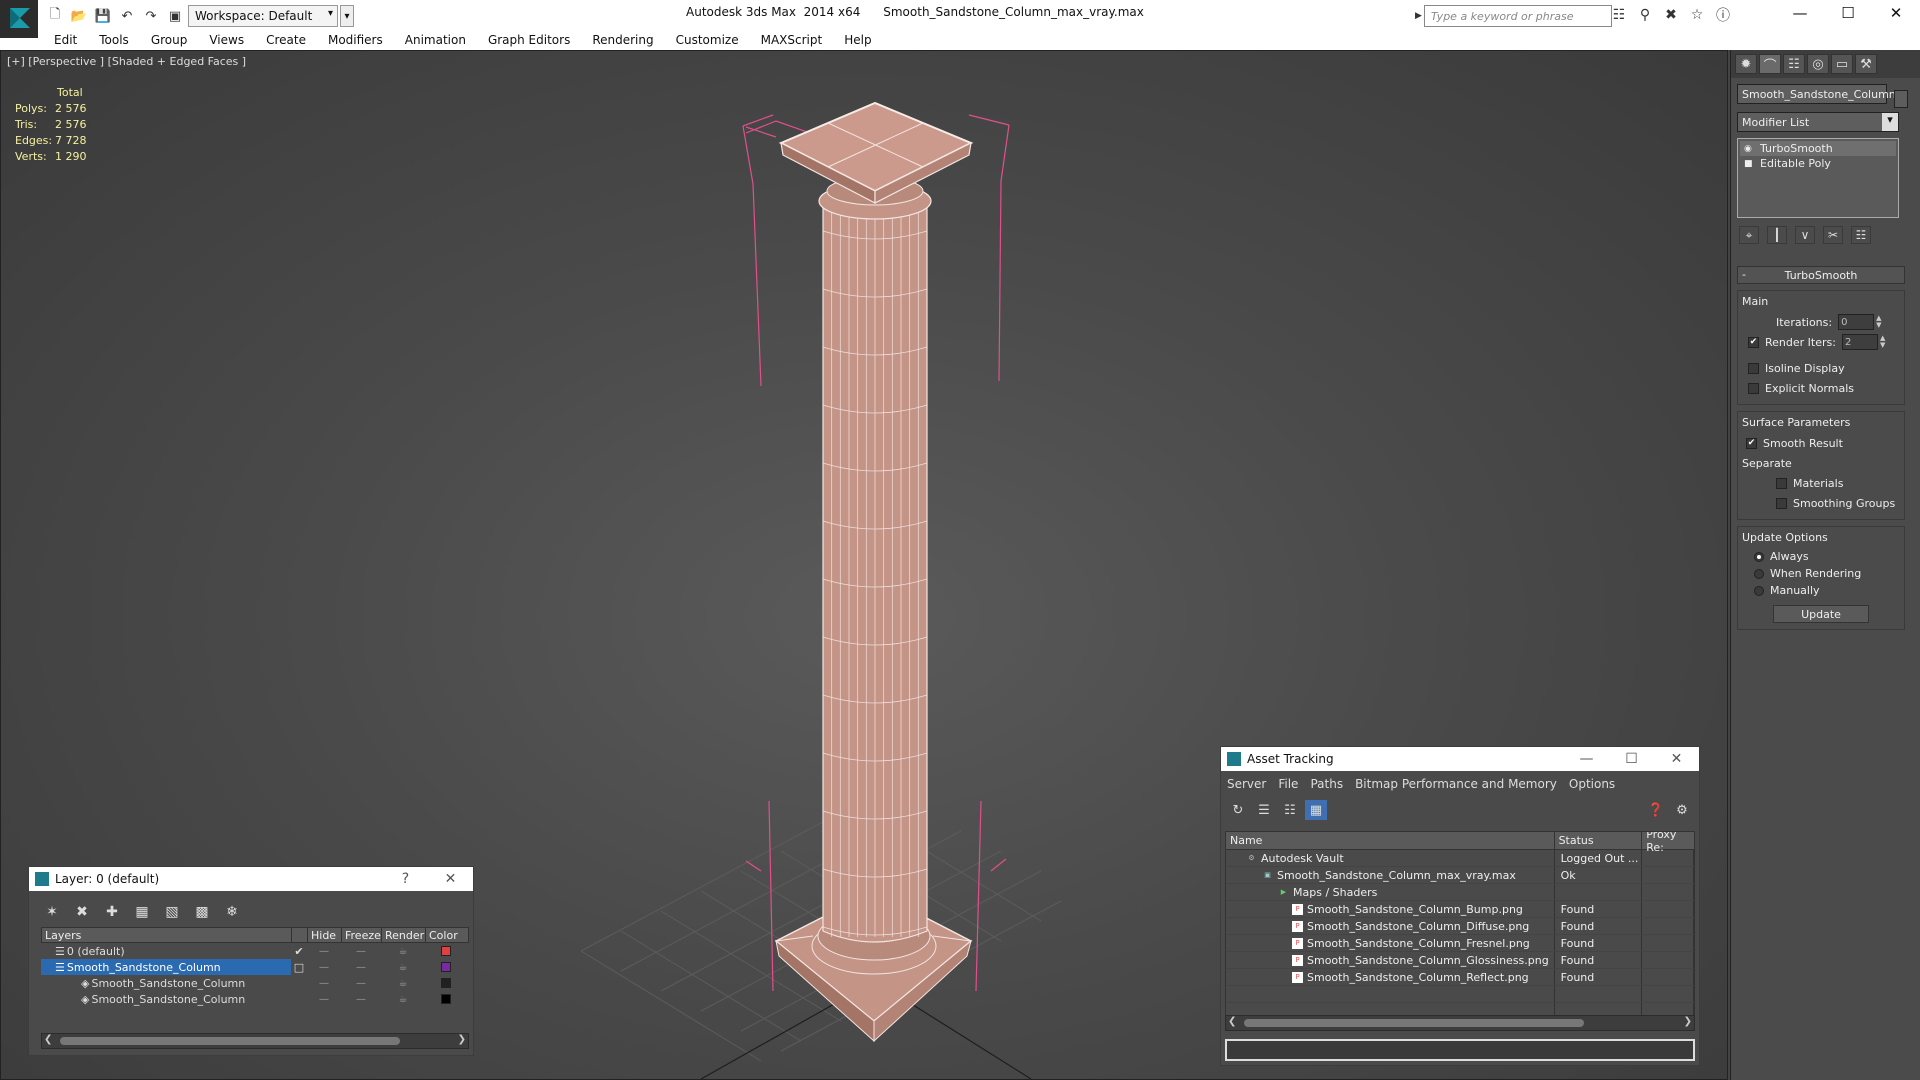 The height and width of the screenshot is (1080, 1920). Describe the element at coordinates (1770, 64) in the screenshot. I see `modify-tab-icon: ⌒` at that location.